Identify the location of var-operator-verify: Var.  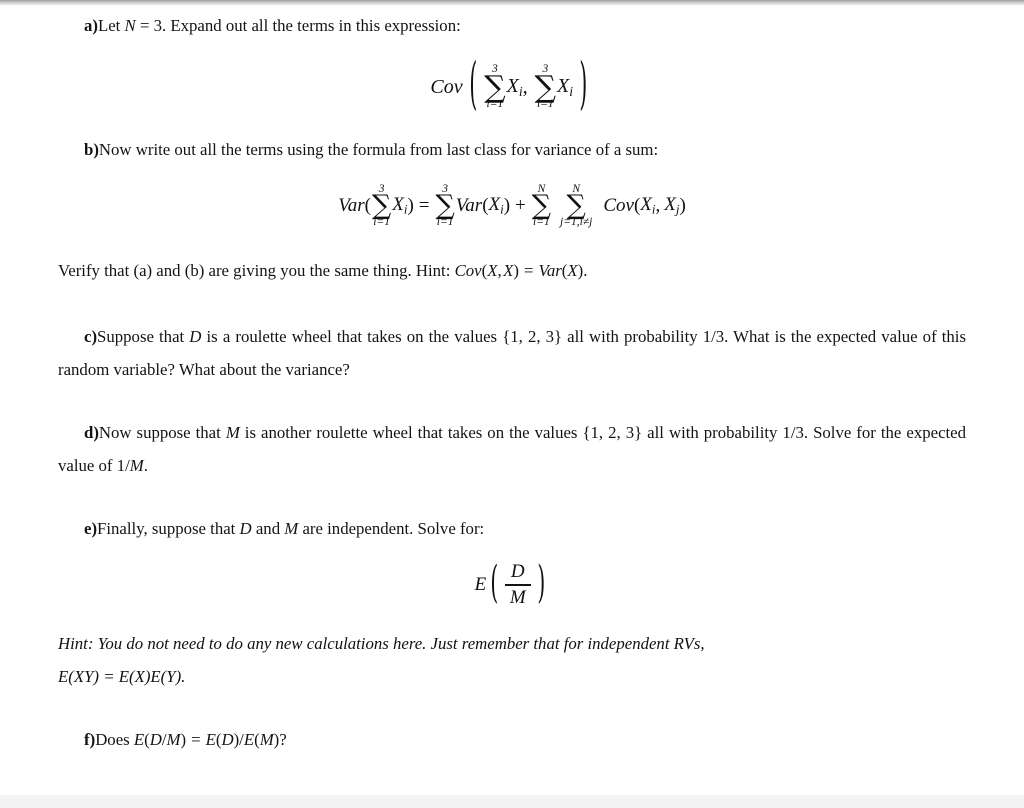
(550, 271).